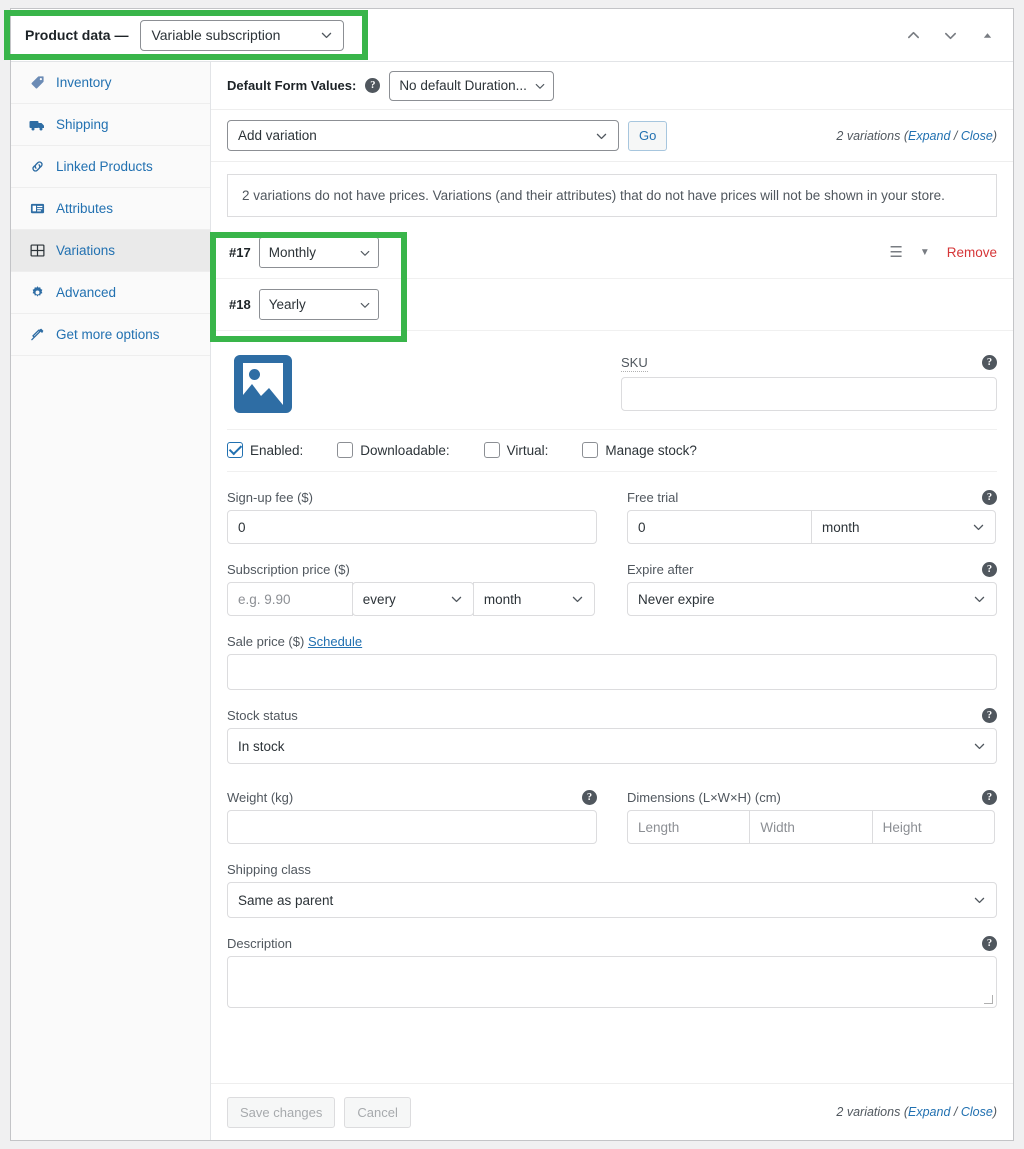  I want to click on variations-count-bottom: 2 variations (Expand / Close), so click(916, 1112).